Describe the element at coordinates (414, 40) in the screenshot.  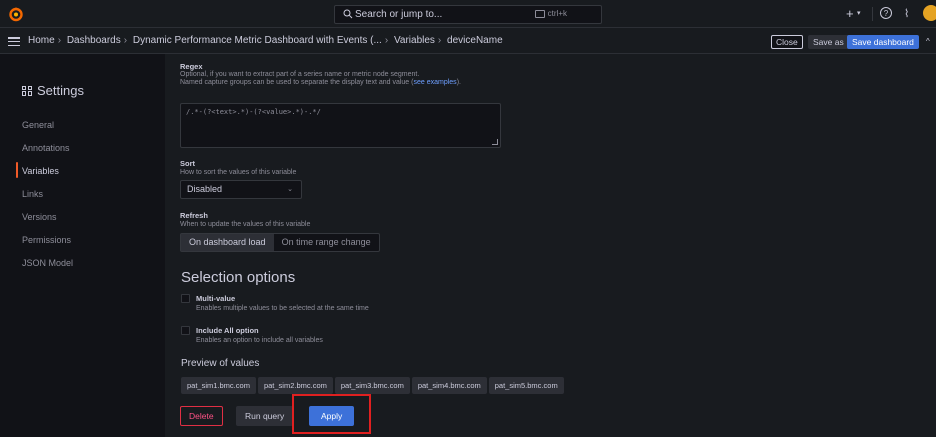
I see `breadcrumb-variables: Variables` at that location.